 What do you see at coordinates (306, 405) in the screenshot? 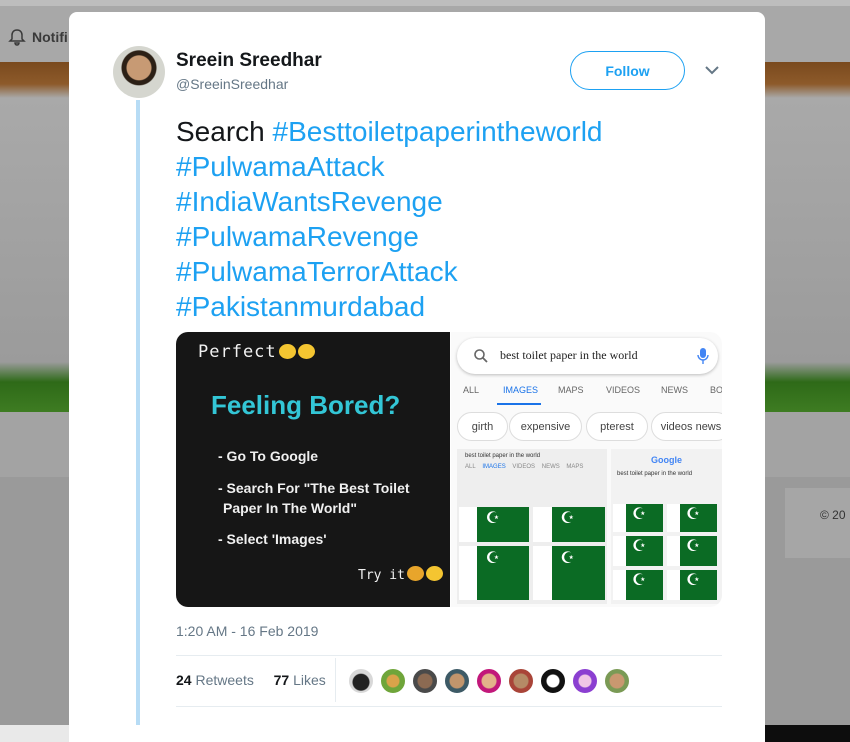
I see `meme-heading: Feeling Bored?` at bounding box center [306, 405].